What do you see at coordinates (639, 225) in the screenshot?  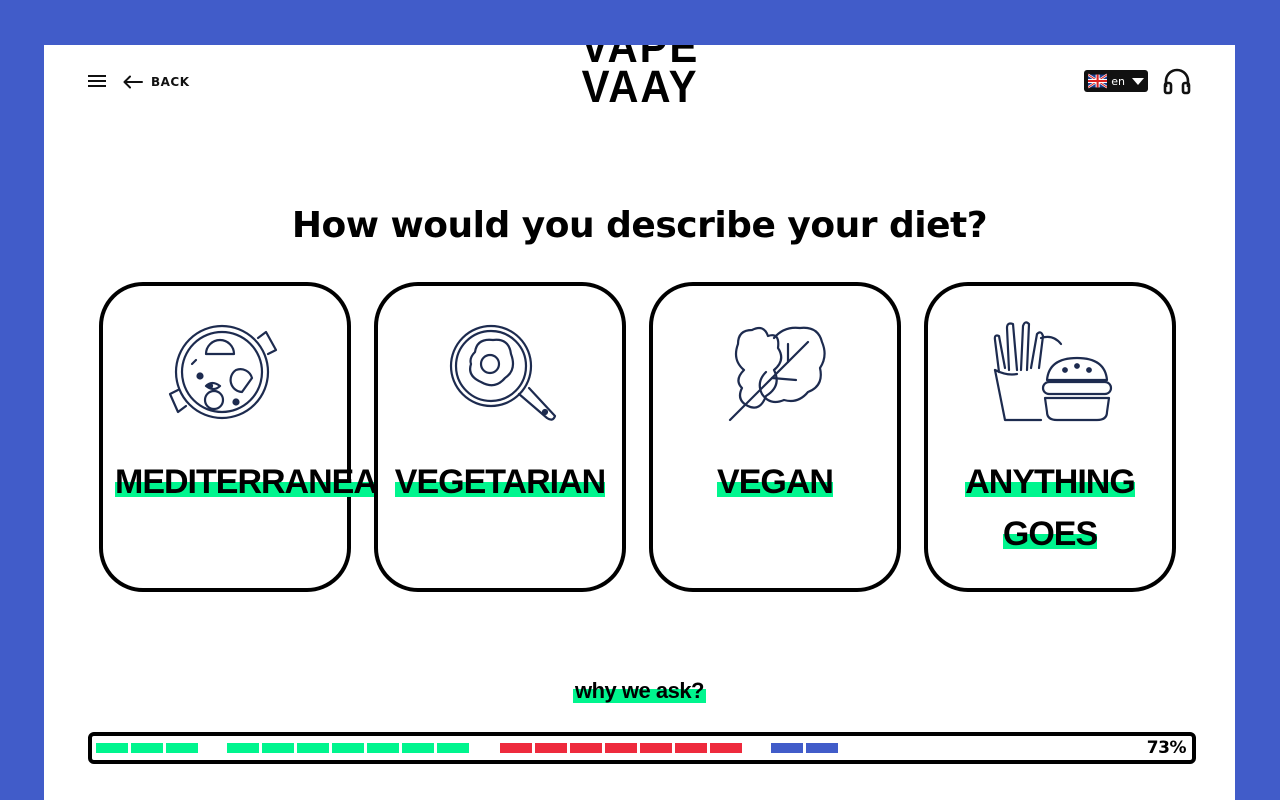 I see `question-title: How would you describe your diet?` at bounding box center [639, 225].